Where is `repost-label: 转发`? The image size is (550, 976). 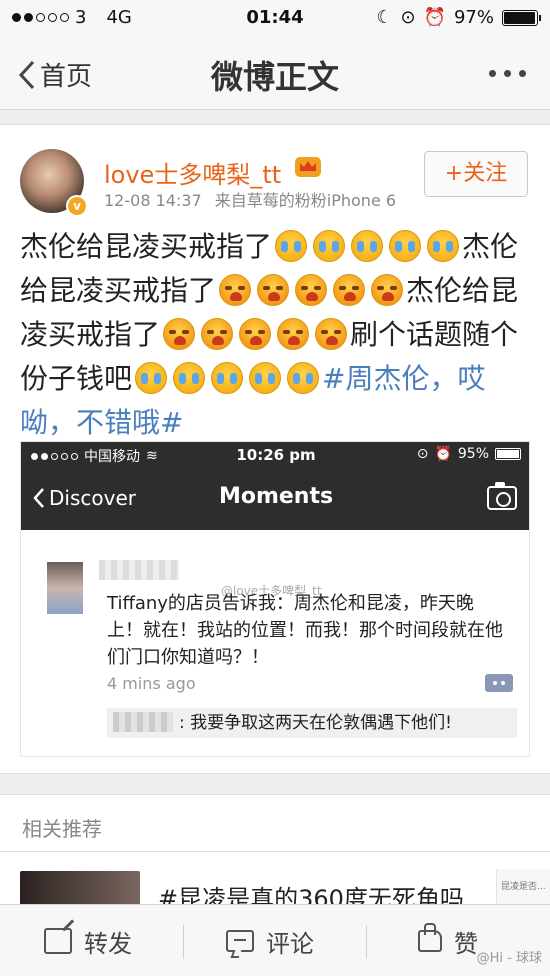 repost-label: 转发 is located at coordinates (108, 943).